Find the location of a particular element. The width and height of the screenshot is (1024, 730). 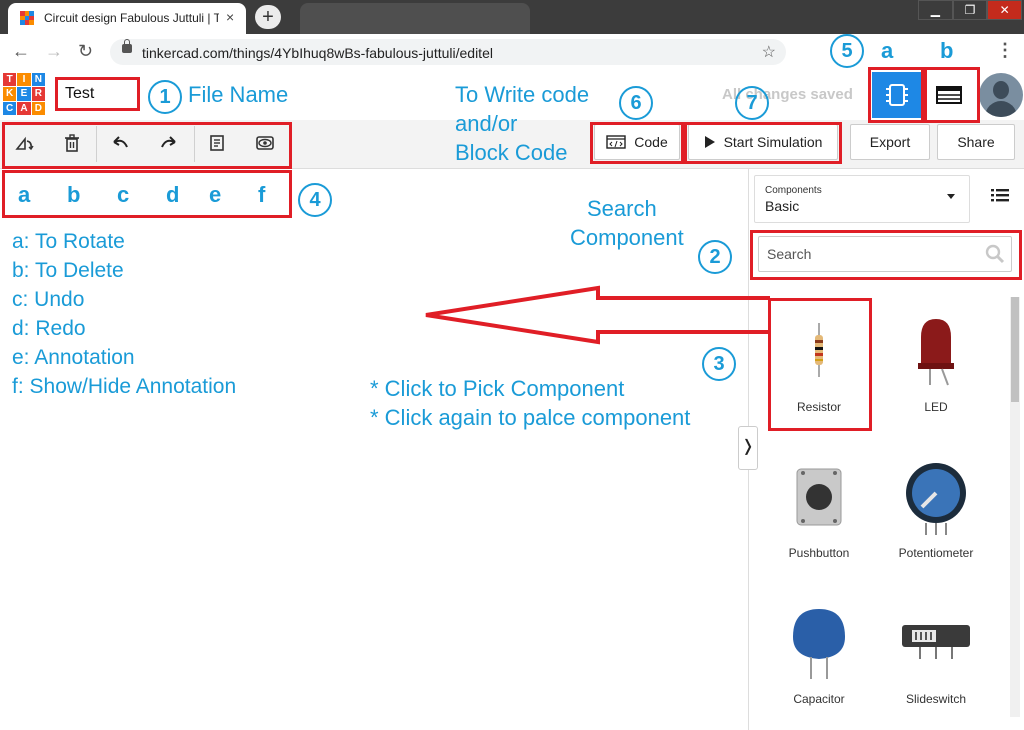

component-potentiometer: Potentiometer is located at coordinates (936, 511).